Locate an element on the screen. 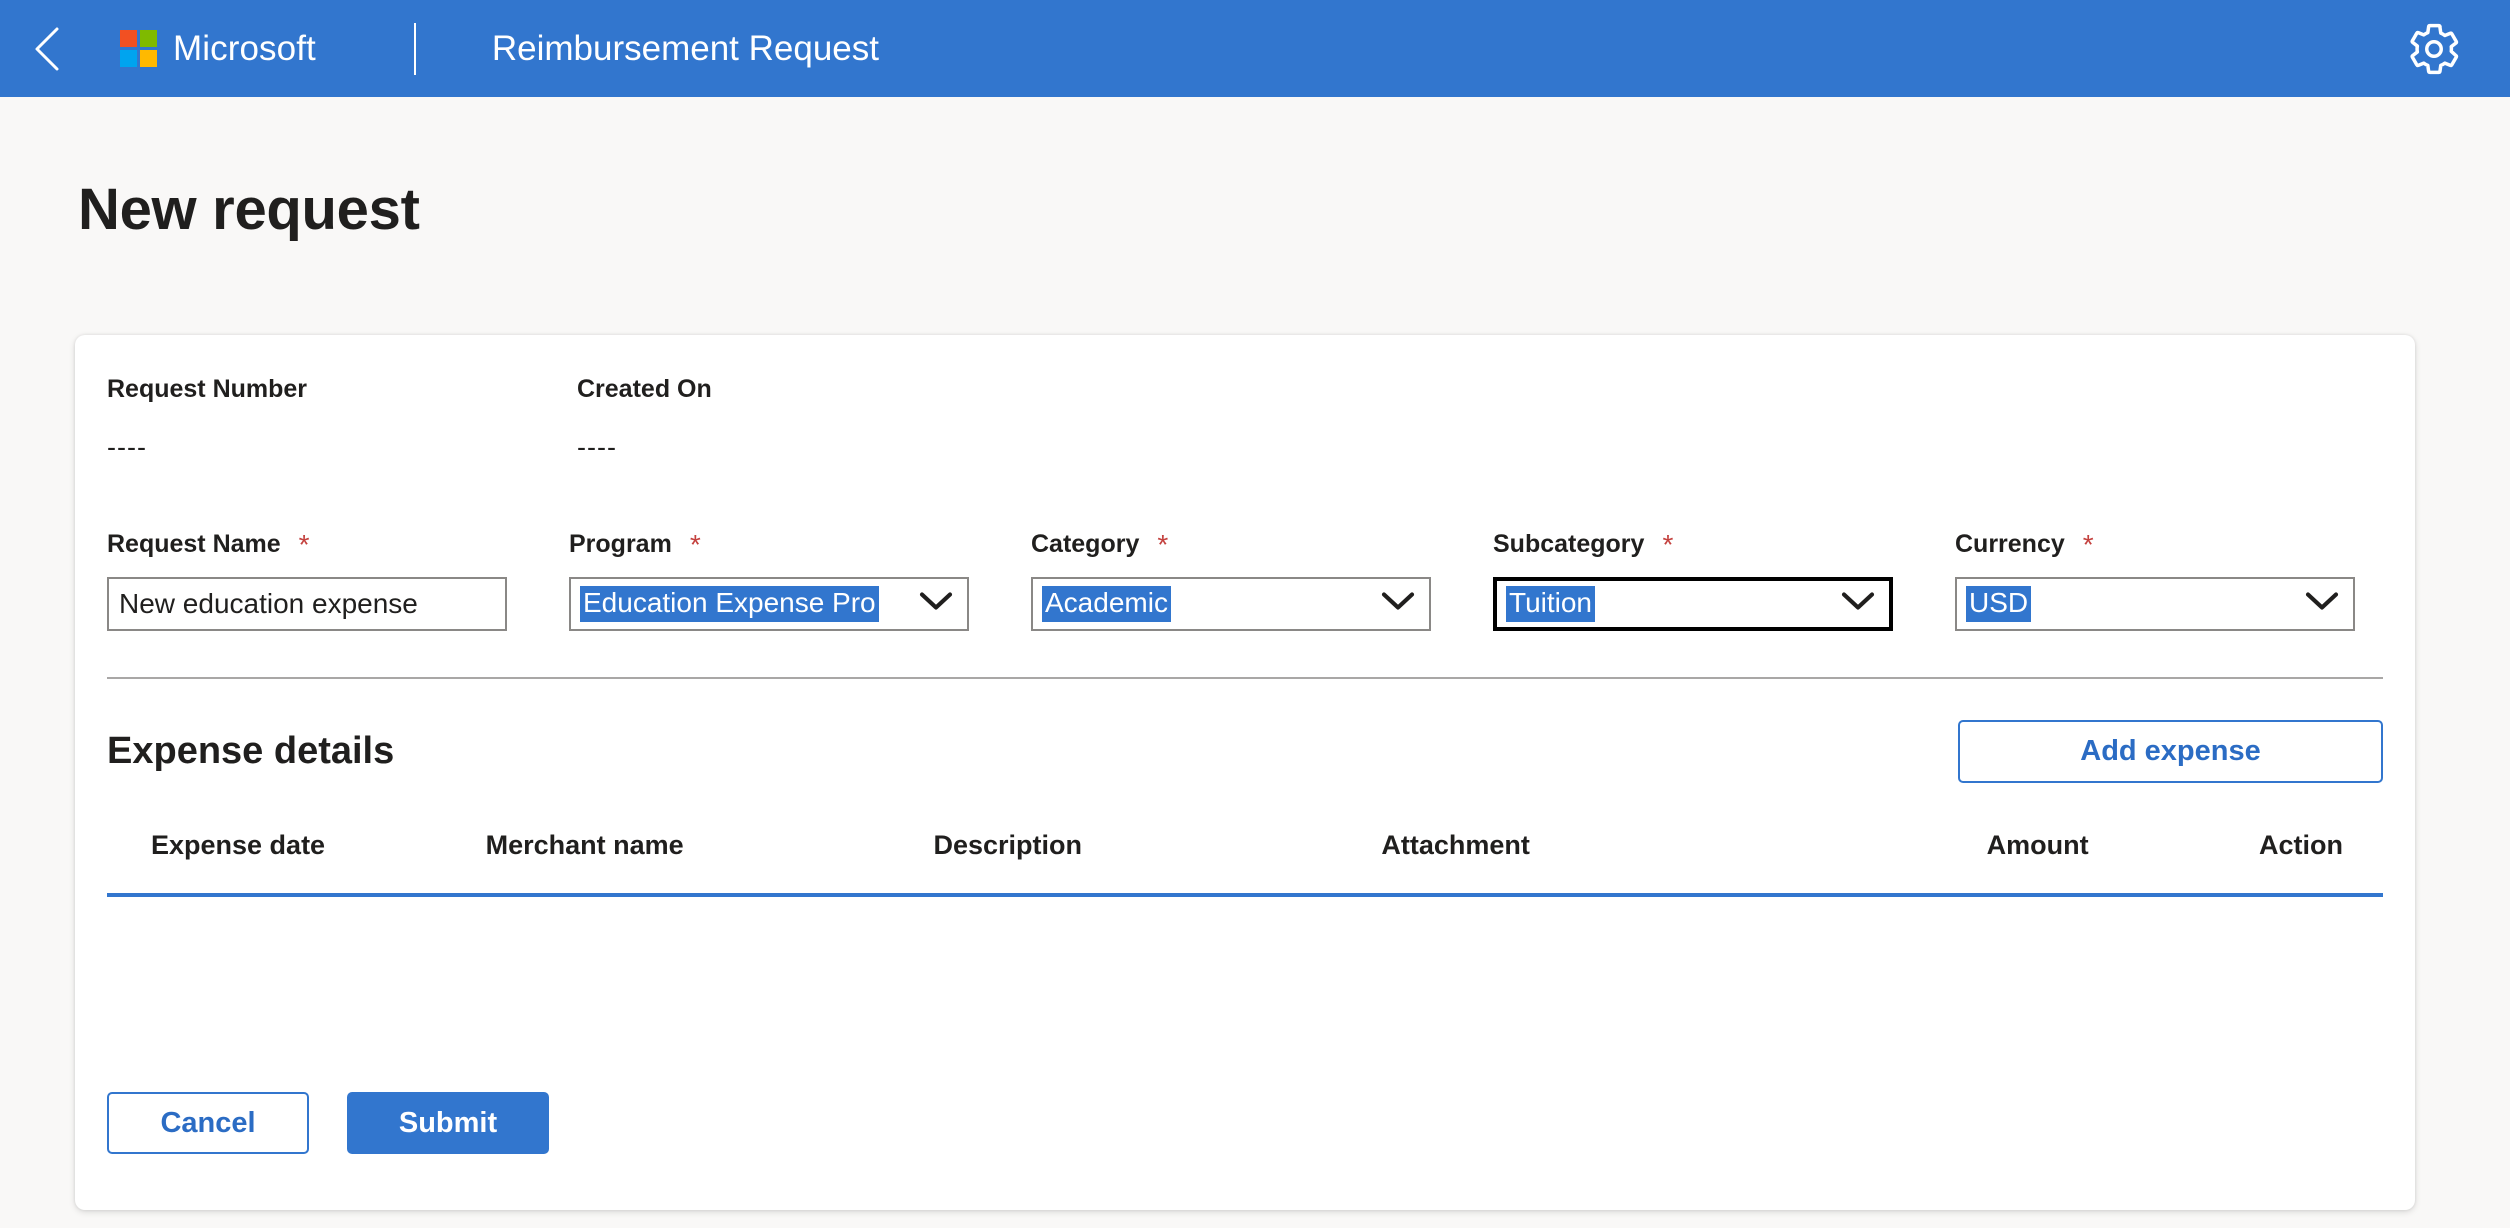  column-header-action: Action is located at coordinates (2259, 861).